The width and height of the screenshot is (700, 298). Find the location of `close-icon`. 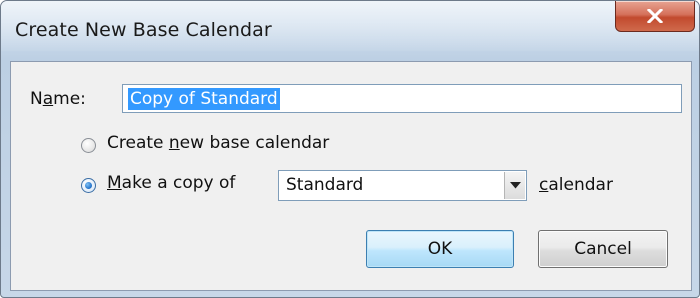

close-icon is located at coordinates (655, 16).